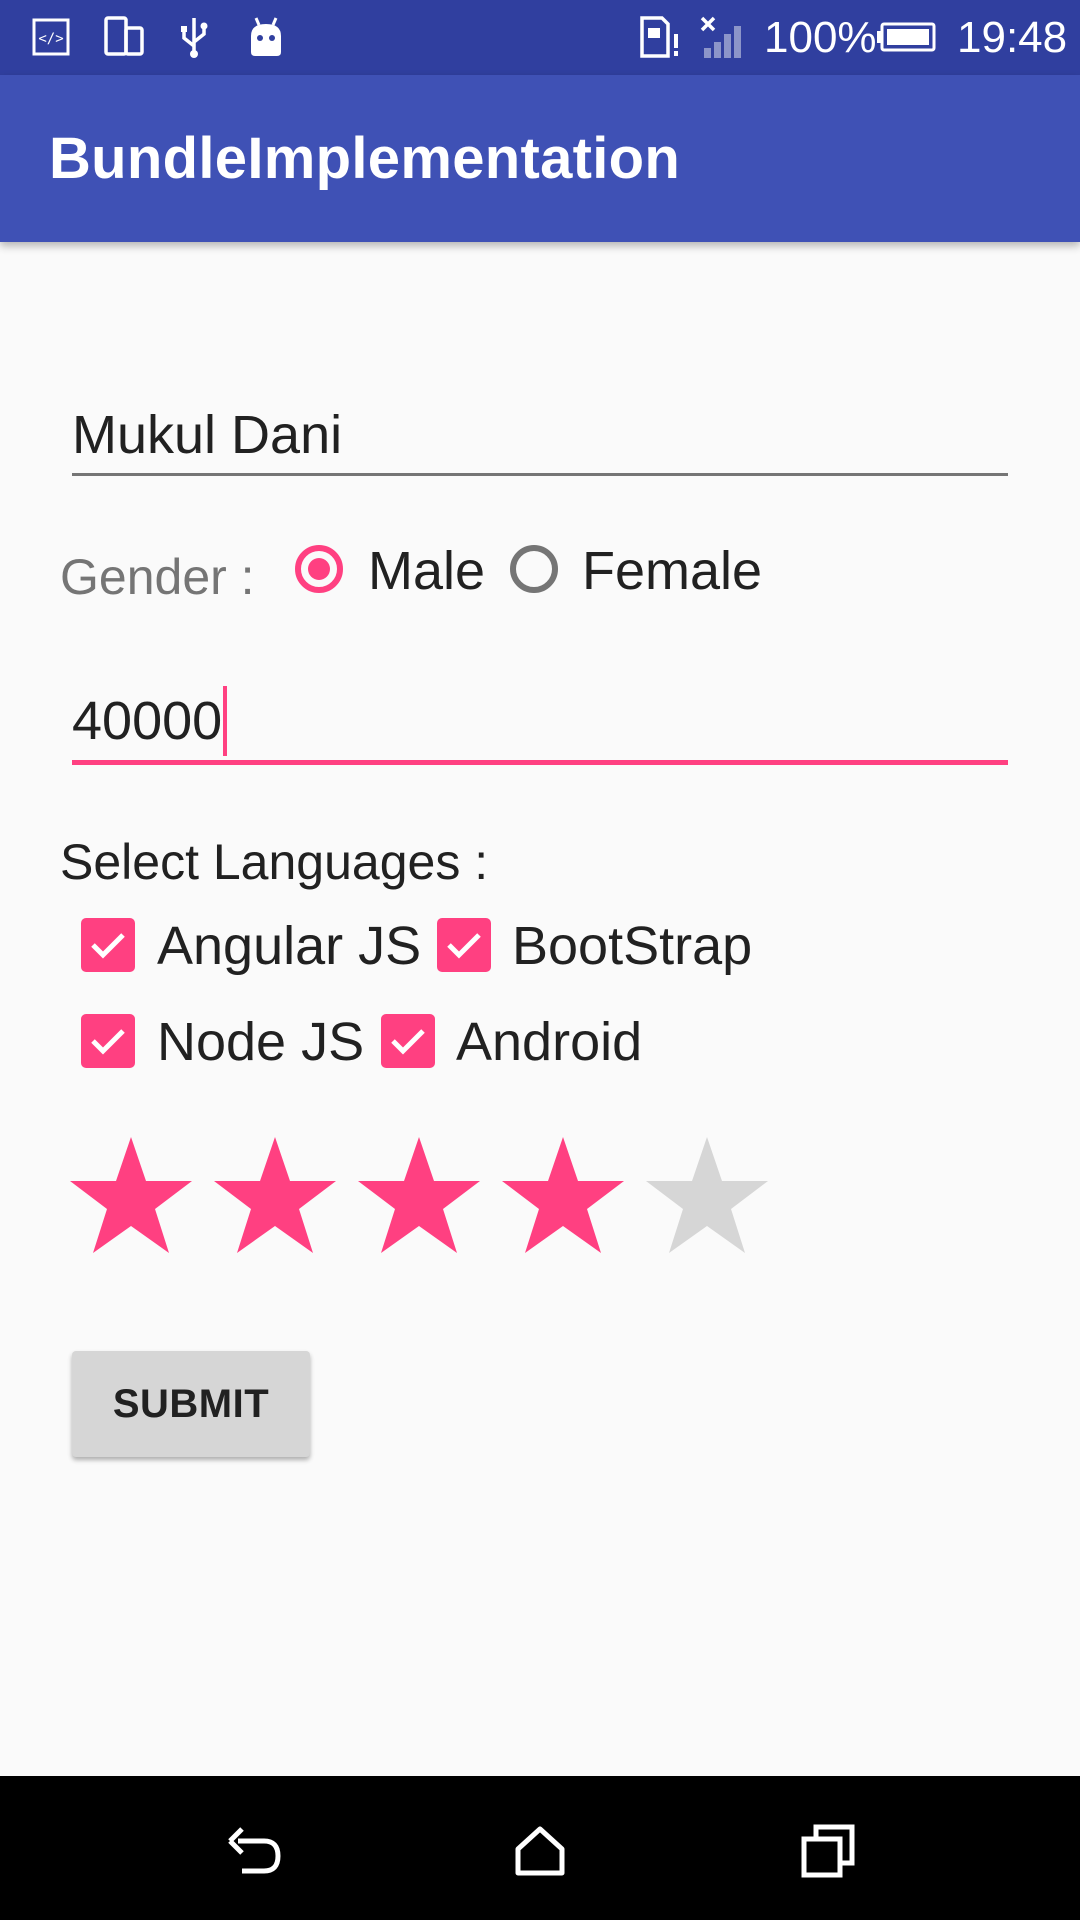 This screenshot has height=1920, width=1080. I want to click on back-icon, so click(254, 1851).